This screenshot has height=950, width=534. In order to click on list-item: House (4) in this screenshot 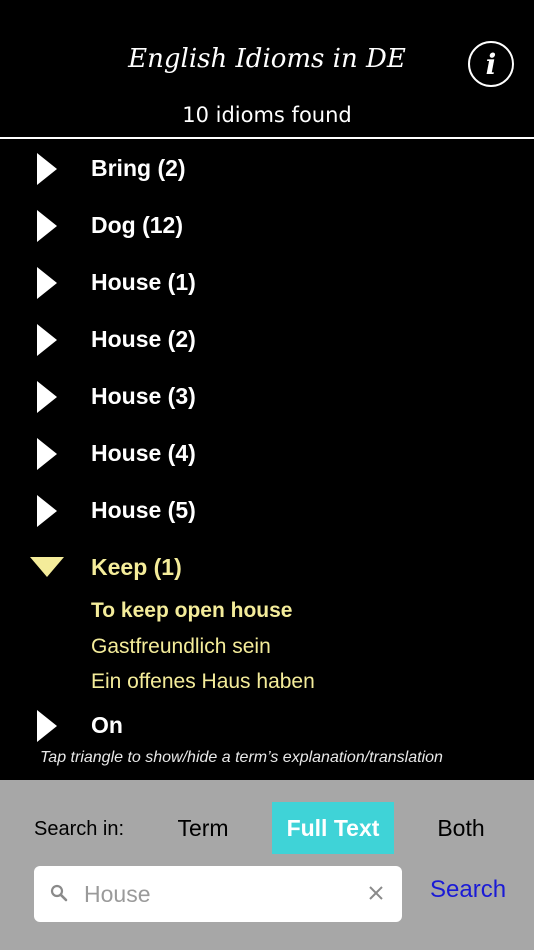, I will do `click(267, 448)`.